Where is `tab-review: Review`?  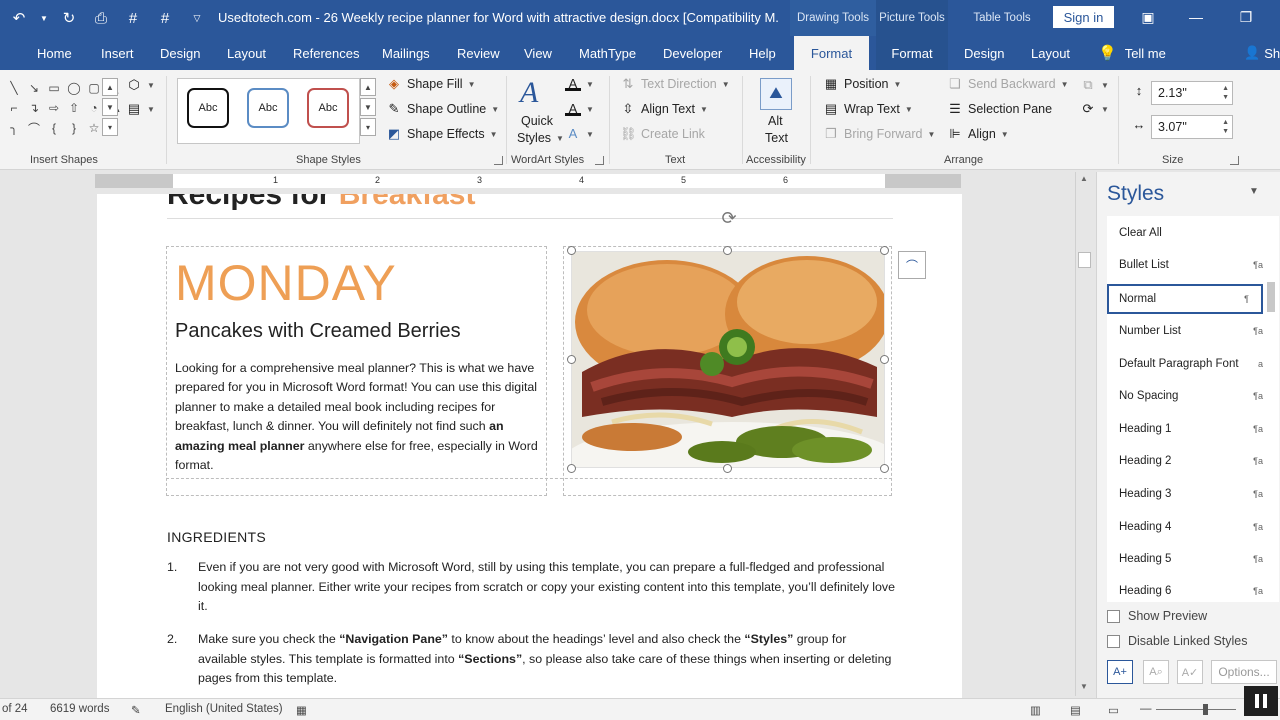
tab-review: Review is located at coordinates (478, 53).